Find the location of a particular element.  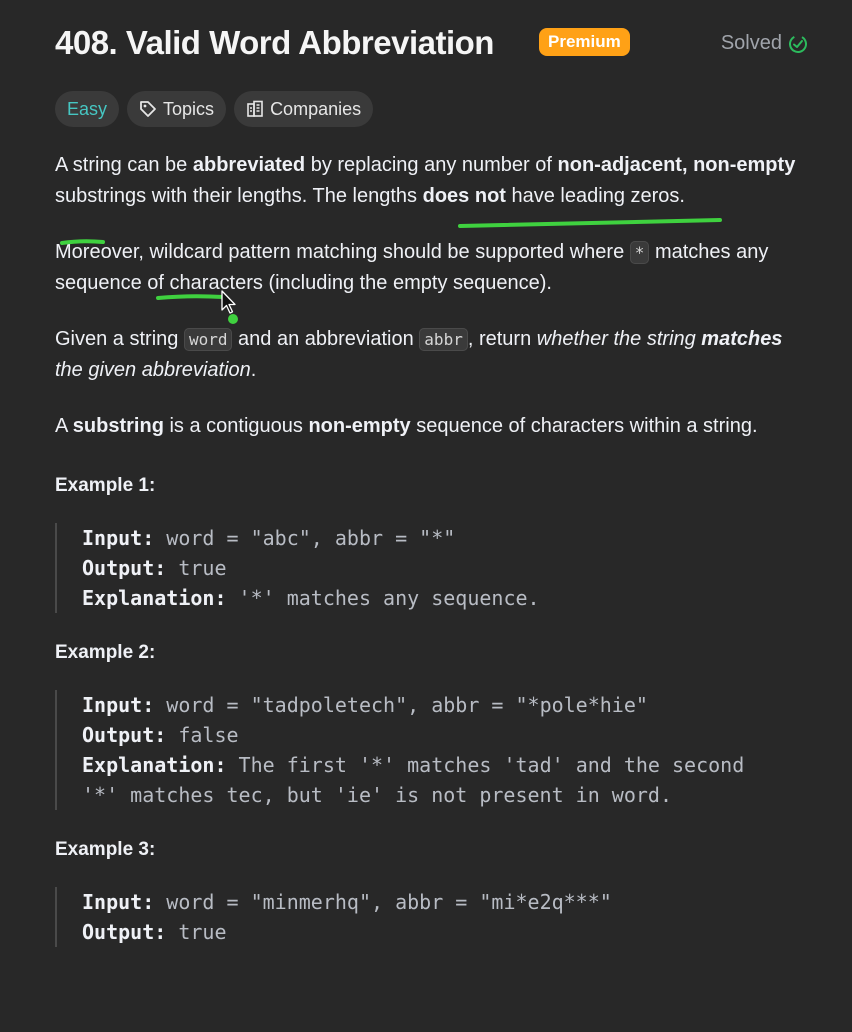

companies-button: Companies is located at coordinates (304, 109).